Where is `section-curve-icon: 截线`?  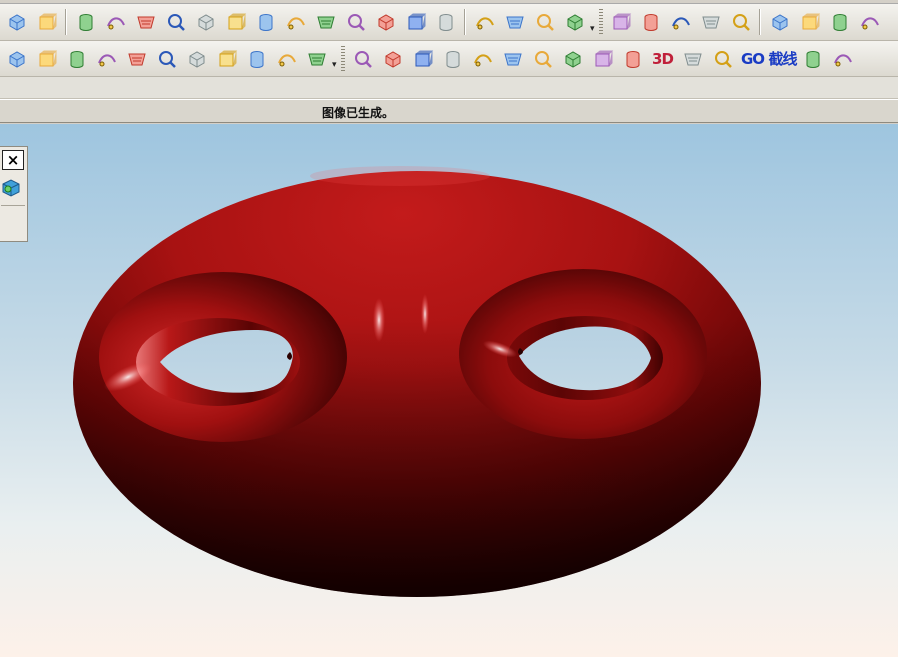 section-curve-icon: 截线 is located at coordinates (782, 59).